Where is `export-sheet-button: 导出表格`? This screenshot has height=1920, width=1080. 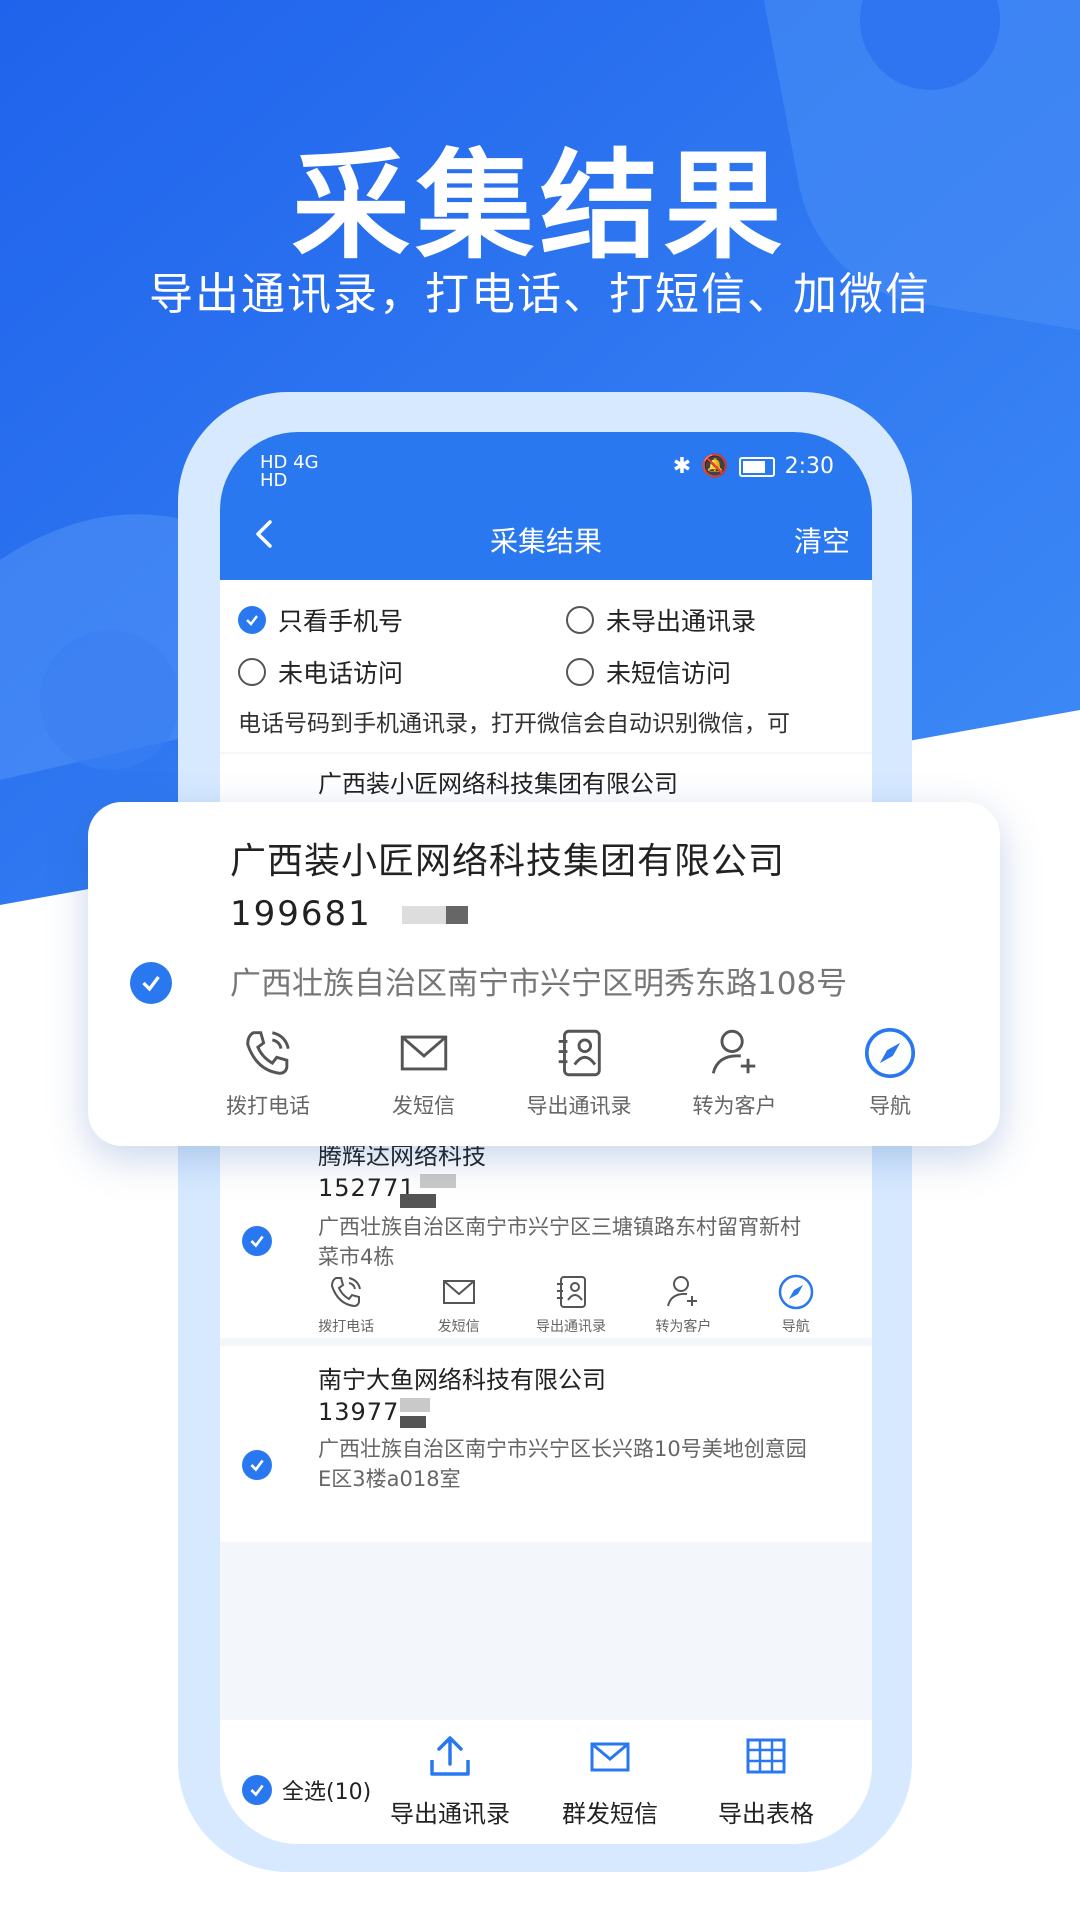 export-sheet-button: 导出表格 is located at coordinates (766, 1780).